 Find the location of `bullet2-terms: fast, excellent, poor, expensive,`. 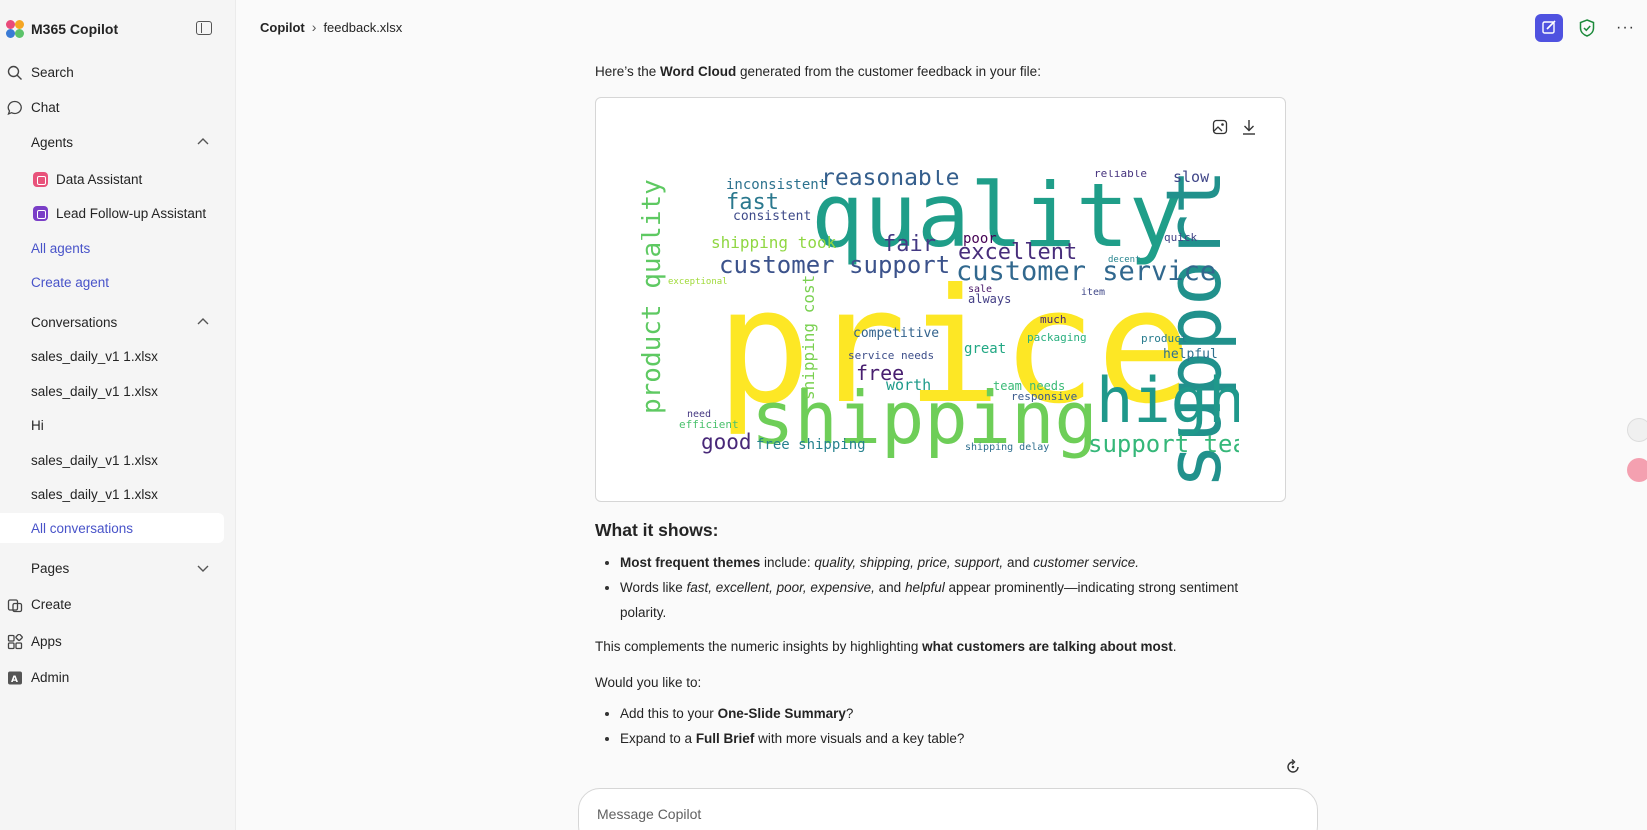

bullet2-terms: fast, excellent, poor, expensive, is located at coordinates (780, 587).